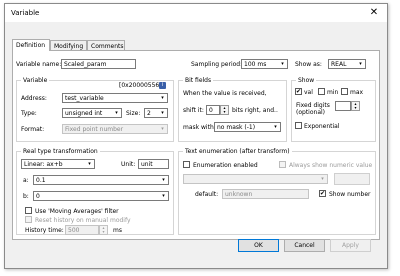 The image size is (400, 276). What do you see at coordinates (43, 164) in the screenshot?
I see `transform-type-value: Linear: ax+b` at bounding box center [43, 164].